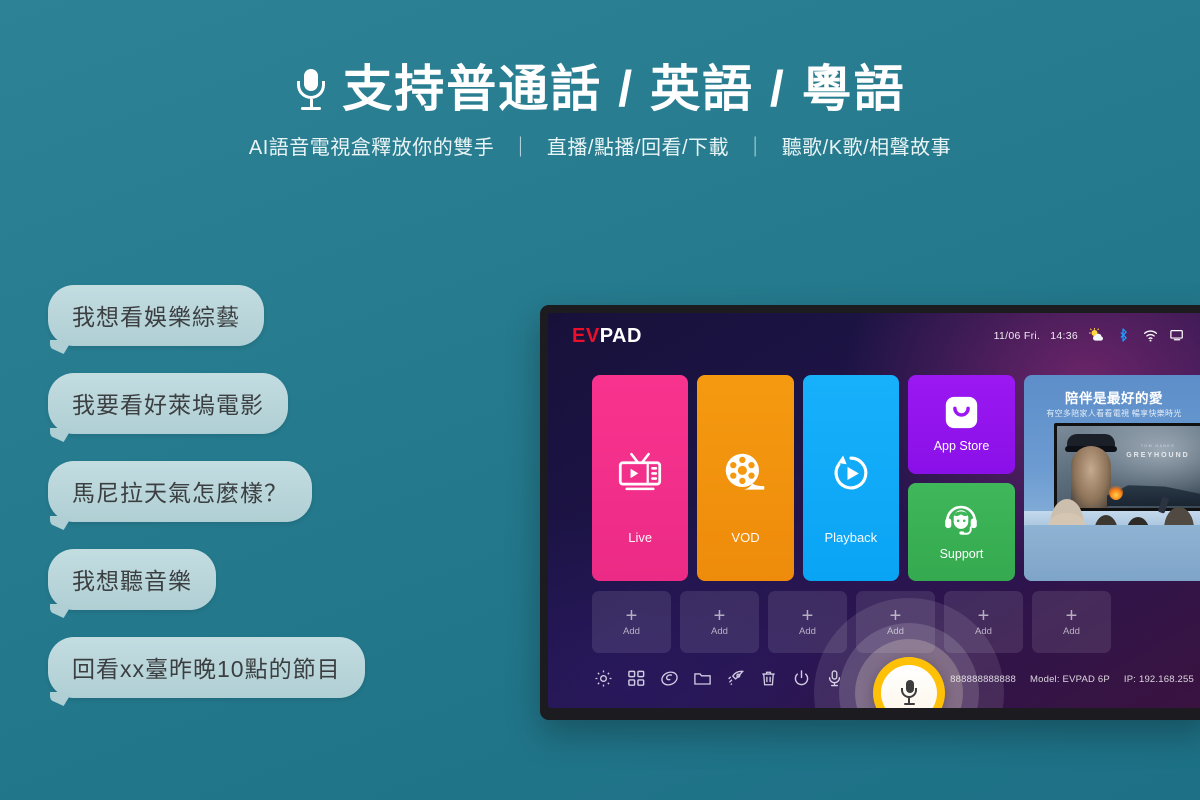 This screenshot has width=1200, height=800. What do you see at coordinates (1151, 336) in the screenshot?
I see `wifi-icon` at bounding box center [1151, 336].